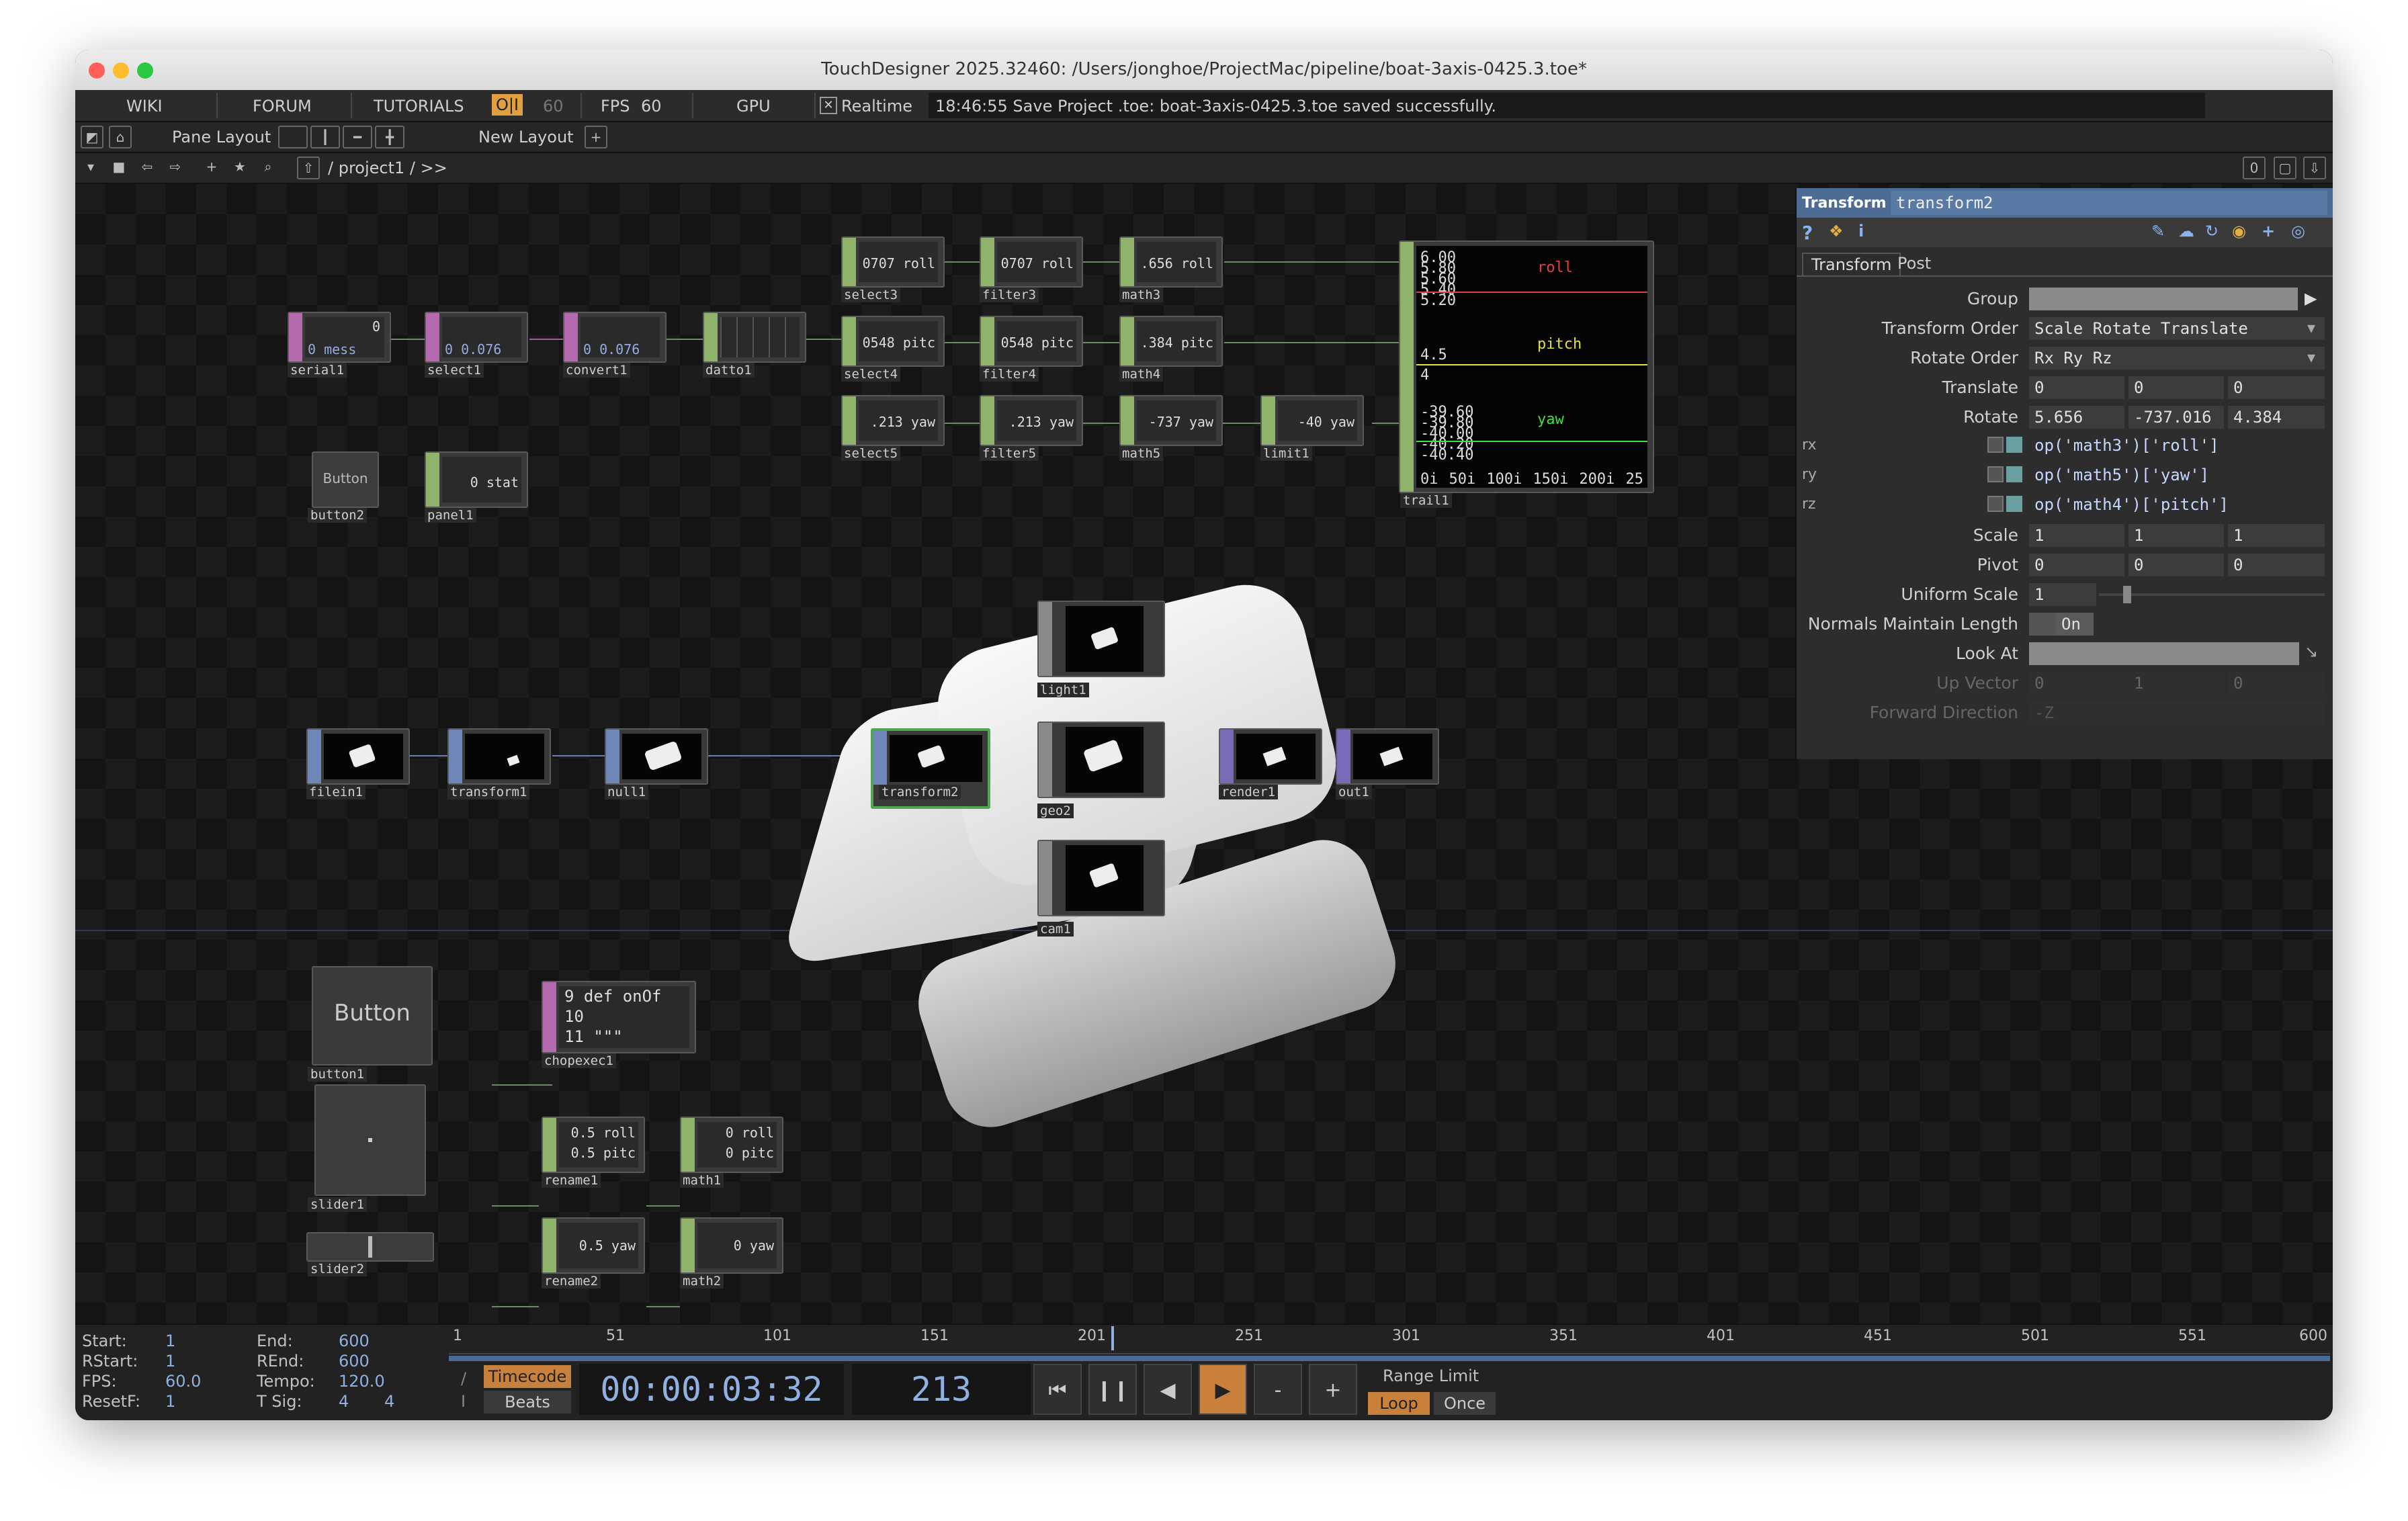  I want to click on rend-value: 600, so click(354, 1361).